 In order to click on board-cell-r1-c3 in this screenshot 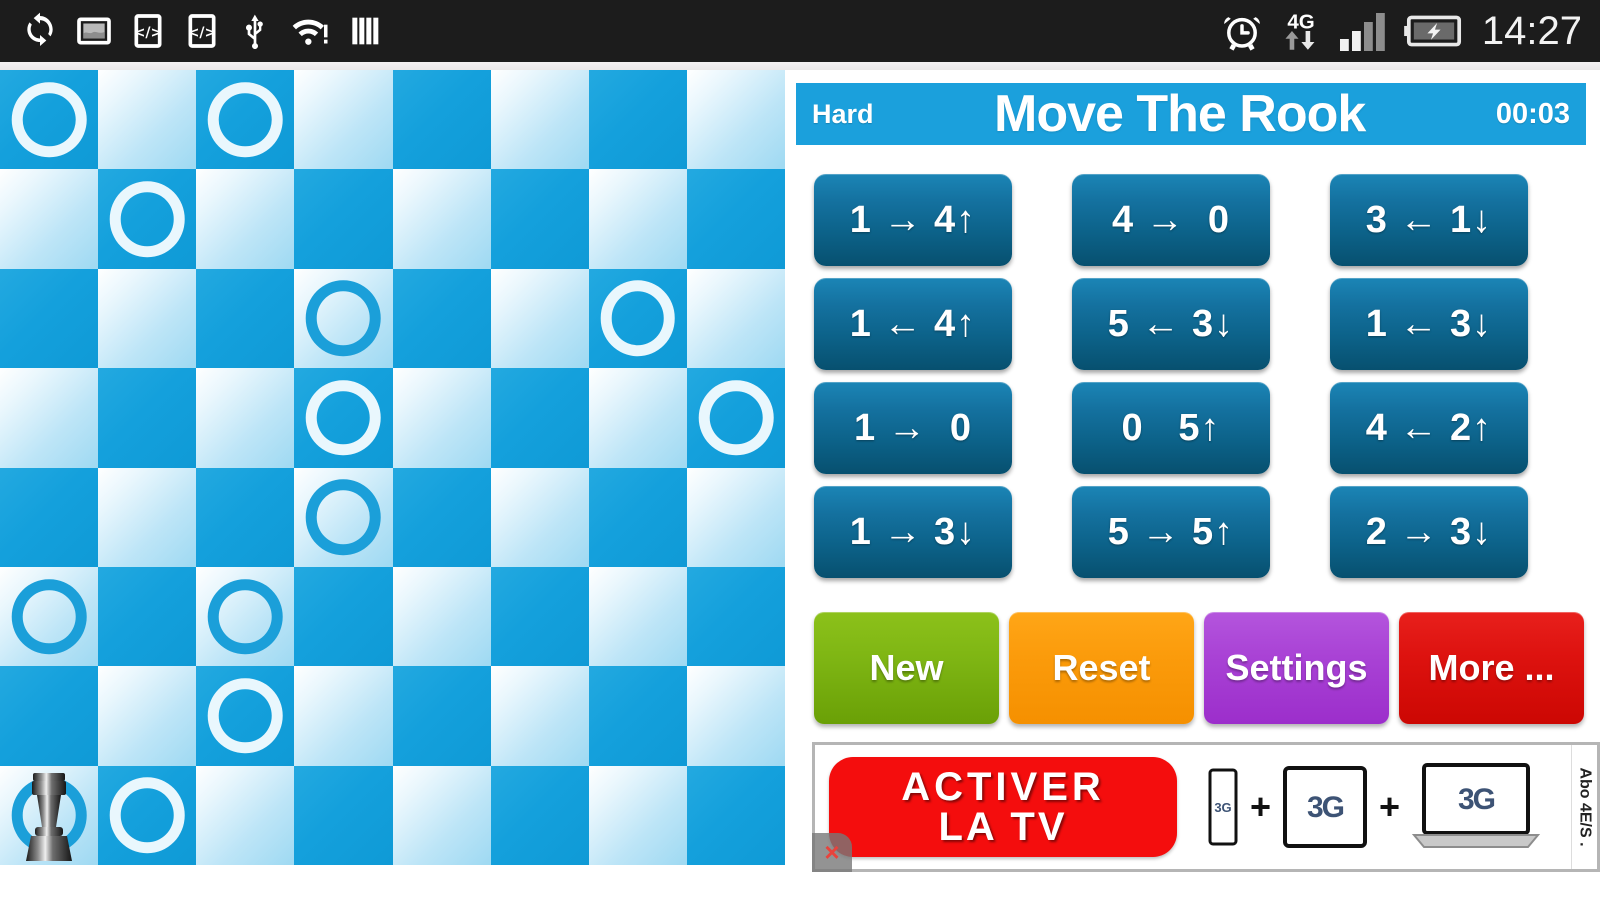, I will do `click(343, 219)`.